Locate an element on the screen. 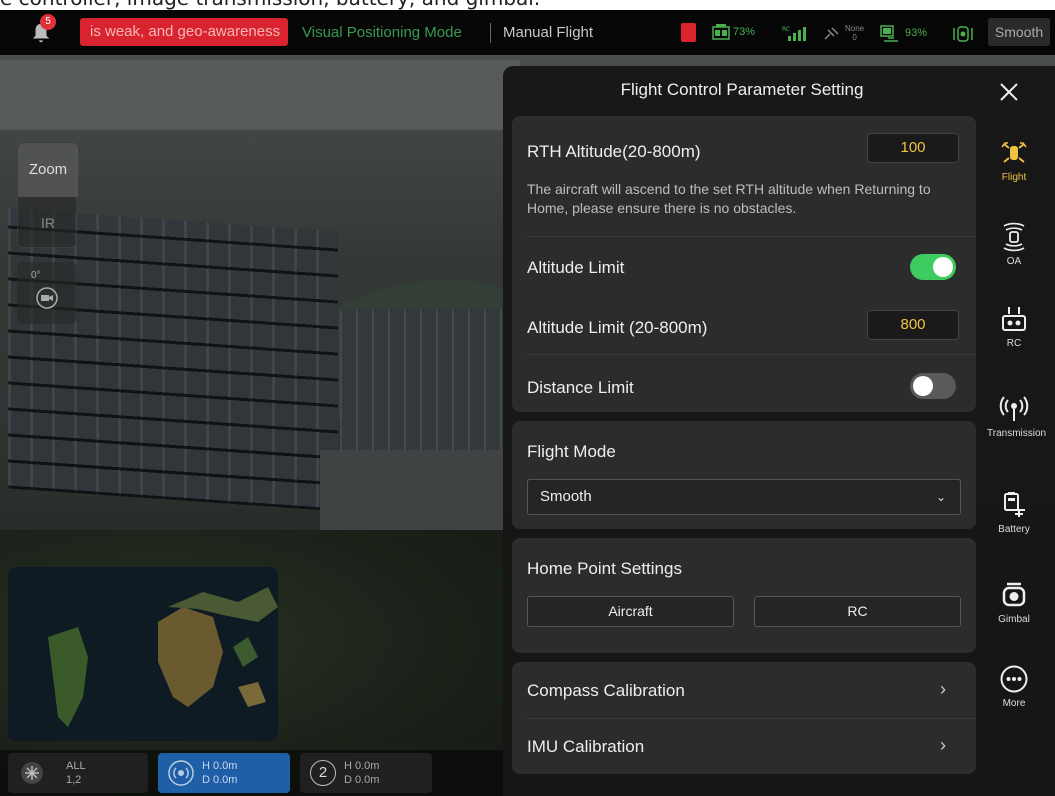  rc-battery-status: 73% is located at coordinates (733, 32).